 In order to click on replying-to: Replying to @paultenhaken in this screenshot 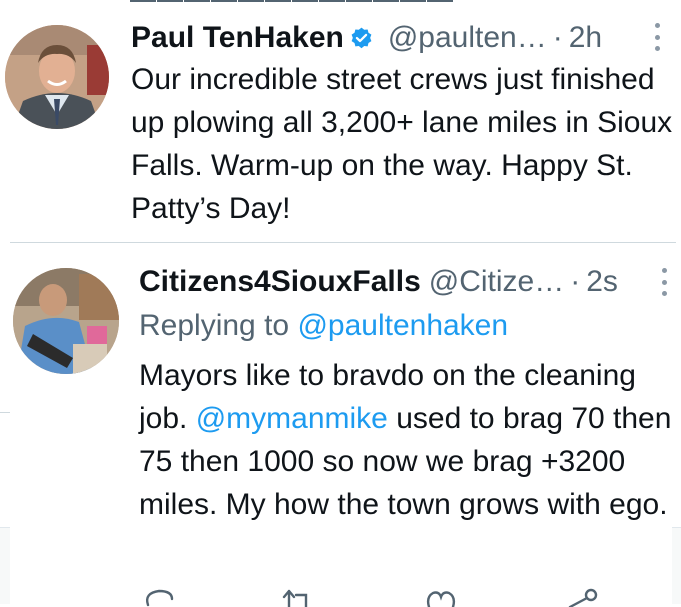, I will do `click(323, 325)`.